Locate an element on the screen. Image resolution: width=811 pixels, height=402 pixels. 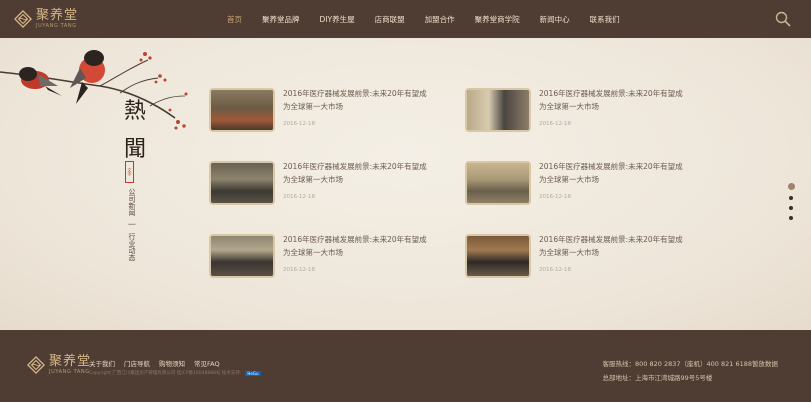
footer-links: 关于我们 门店导航 购物须知 常见FAQ is located at coordinates (159, 363).